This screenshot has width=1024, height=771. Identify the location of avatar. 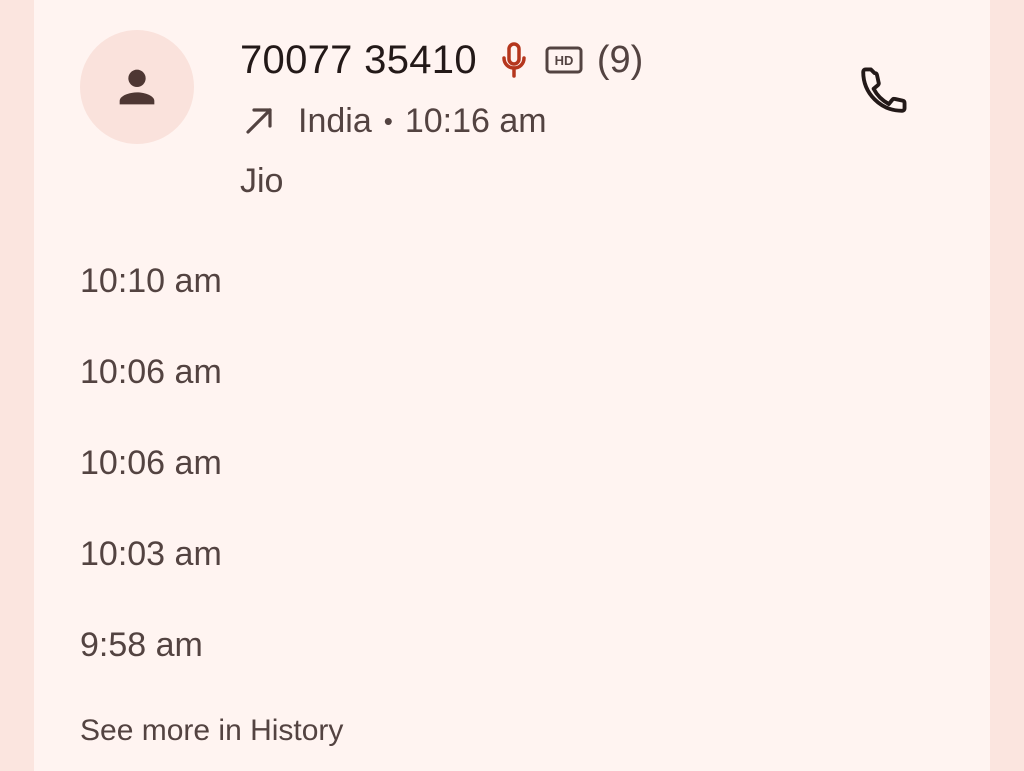
(137, 87).